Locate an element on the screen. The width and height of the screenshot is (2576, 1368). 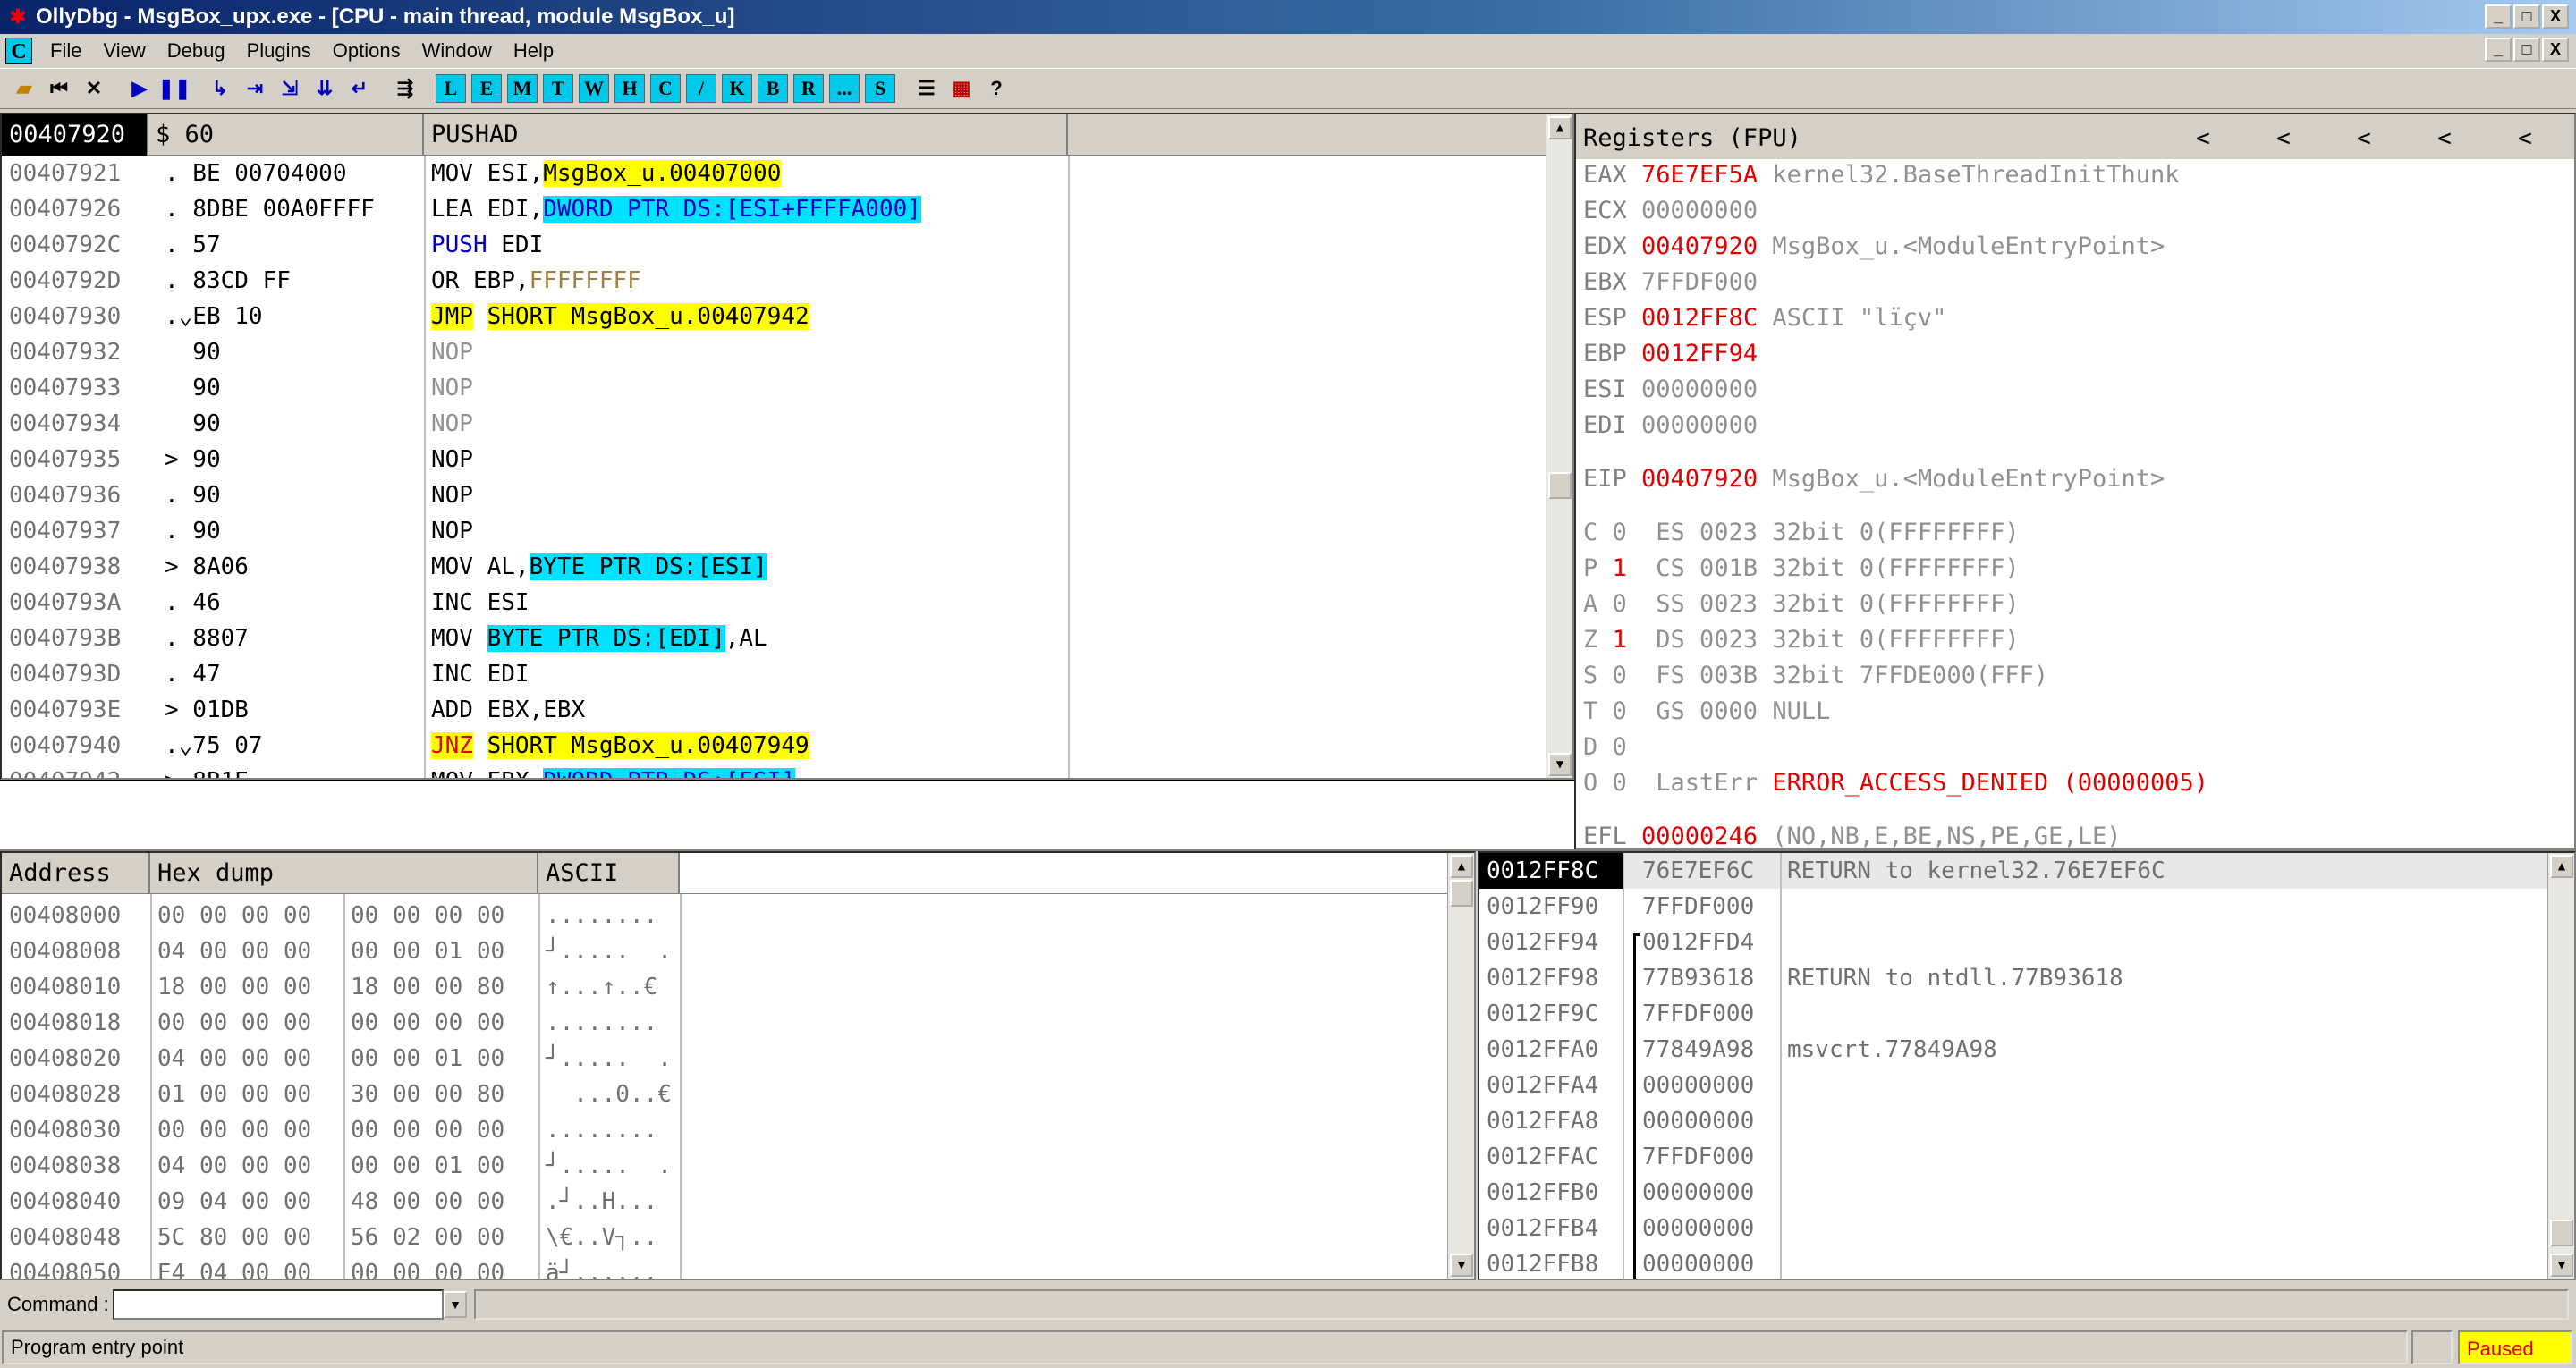
disasm-row: 00407932 90 NOP is located at coordinates (535, 352).